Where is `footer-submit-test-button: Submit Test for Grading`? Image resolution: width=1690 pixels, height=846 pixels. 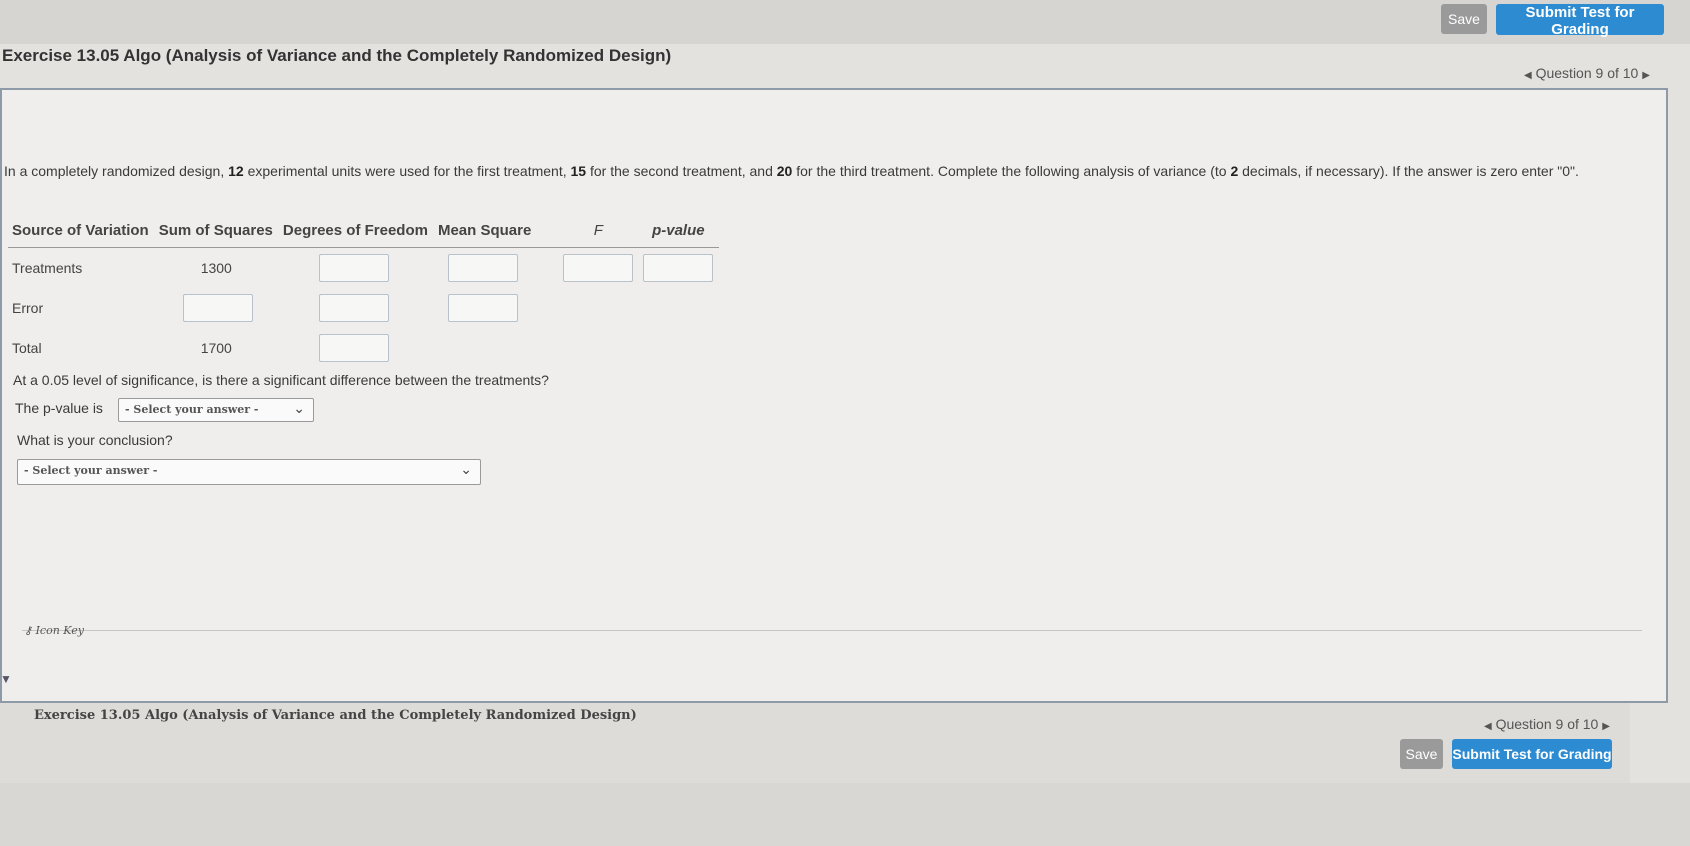
footer-submit-test-button: Submit Test for Grading is located at coordinates (1532, 754).